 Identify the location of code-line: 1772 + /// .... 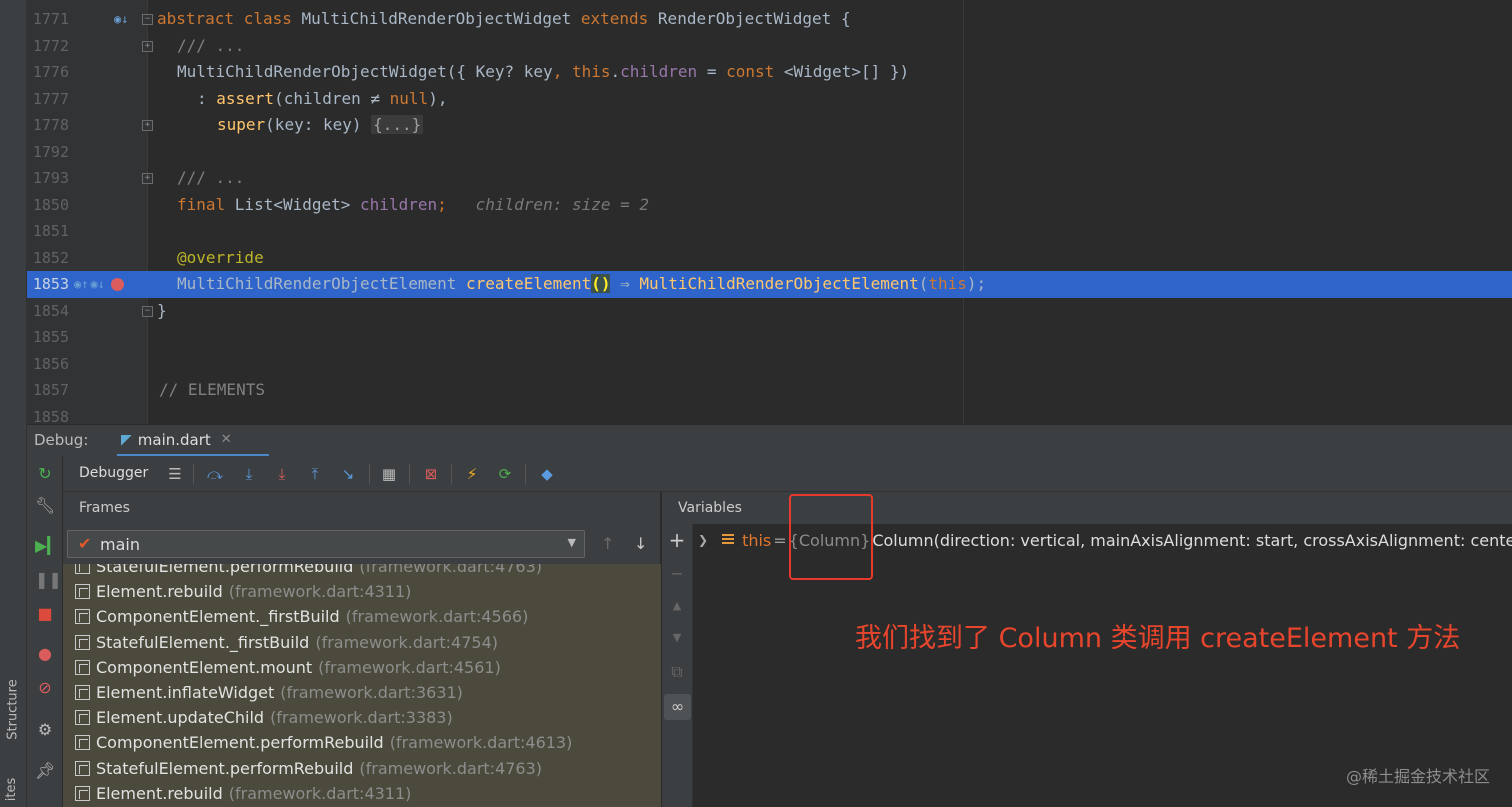
(756, 46).